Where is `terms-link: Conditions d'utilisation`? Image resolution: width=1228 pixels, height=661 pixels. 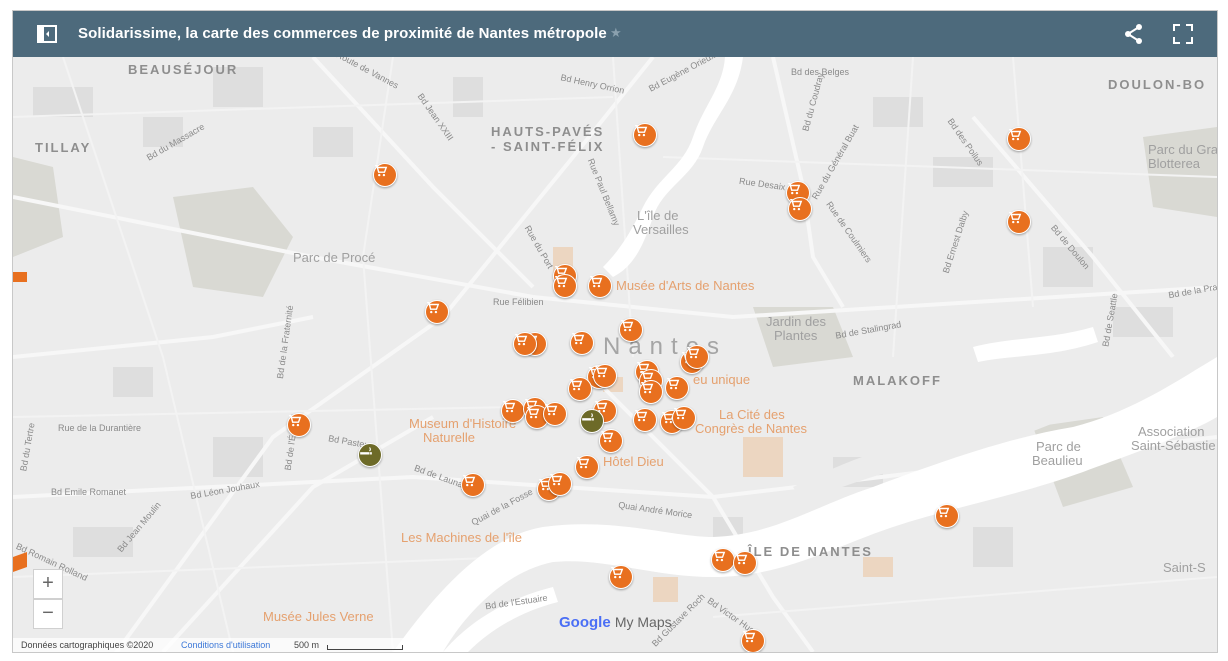
terms-link: Conditions d'utilisation is located at coordinates (225, 645).